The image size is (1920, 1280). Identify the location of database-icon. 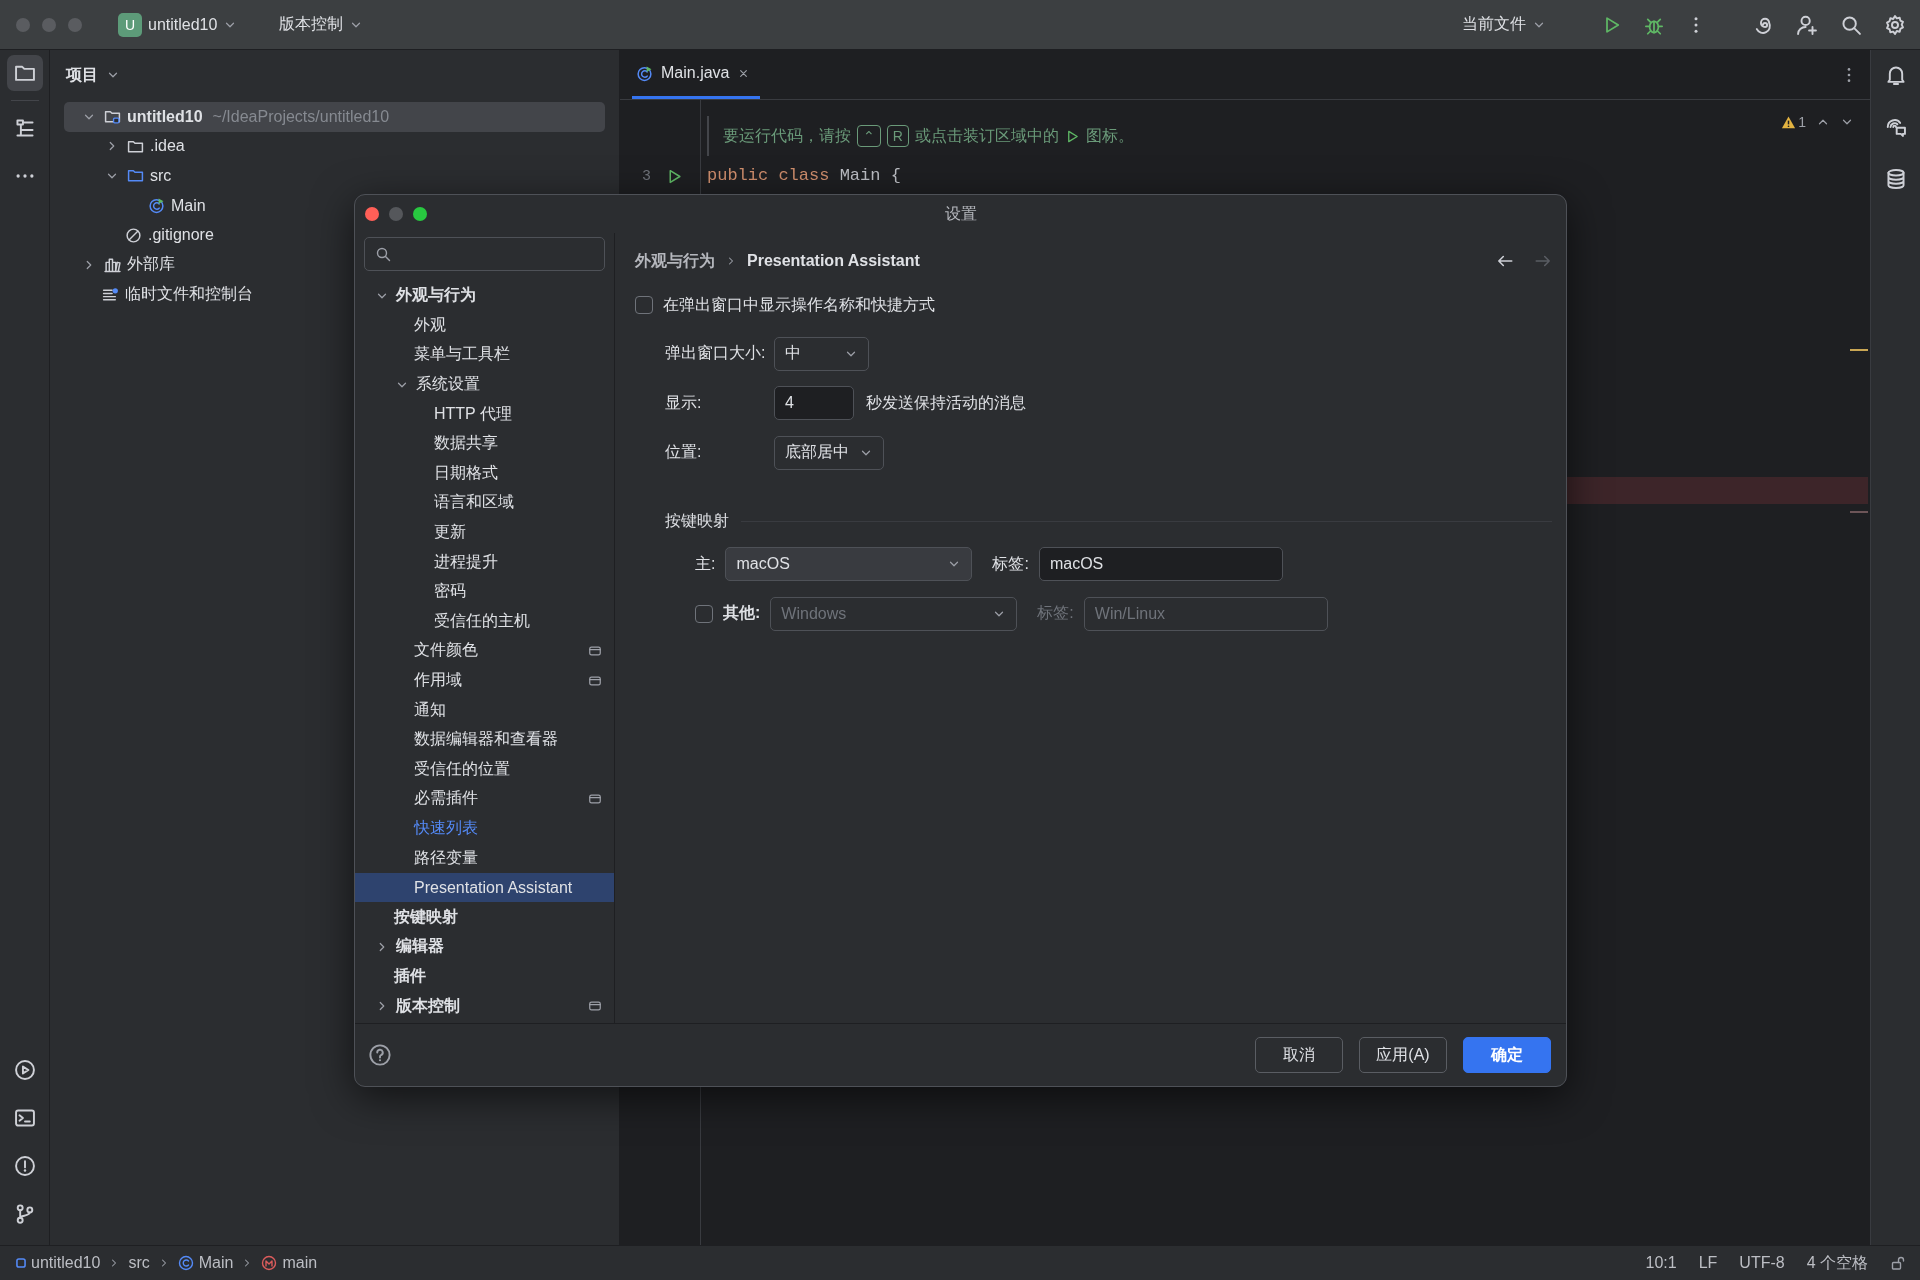
(1895, 179).